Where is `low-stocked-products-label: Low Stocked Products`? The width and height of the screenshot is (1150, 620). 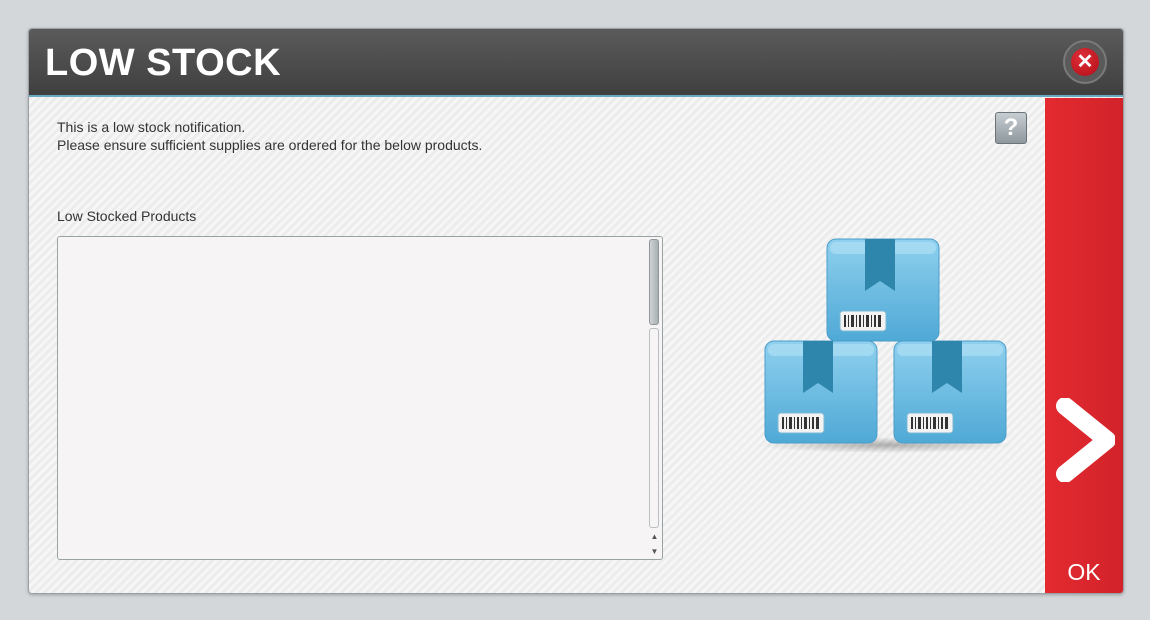
low-stocked-products-label: Low Stocked Products is located at coordinates (127, 216).